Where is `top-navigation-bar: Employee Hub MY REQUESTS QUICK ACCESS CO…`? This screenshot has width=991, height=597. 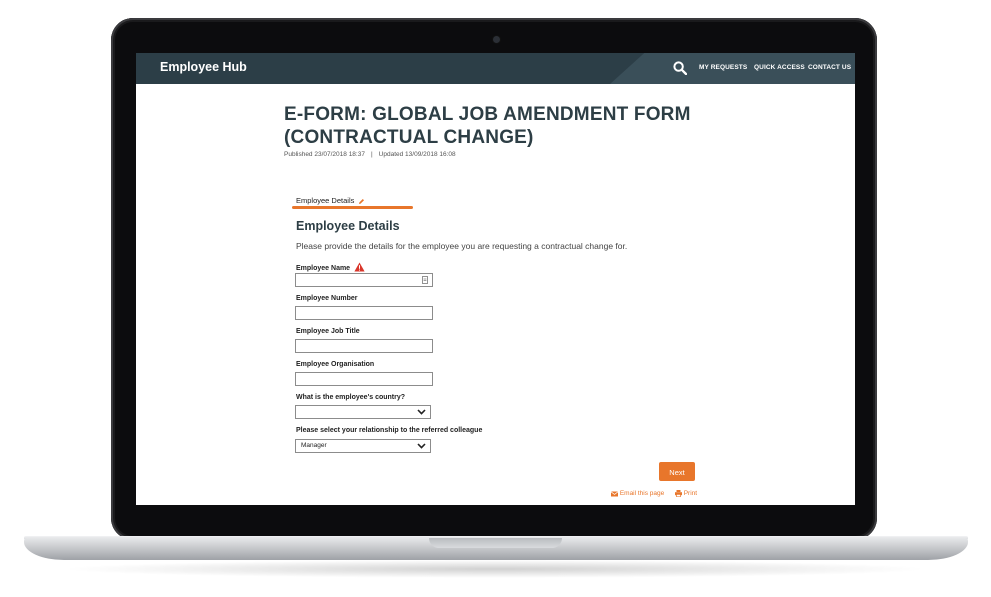
top-navigation-bar: Employee Hub MY REQUESTS QUICK ACCESS CO… is located at coordinates (495, 68).